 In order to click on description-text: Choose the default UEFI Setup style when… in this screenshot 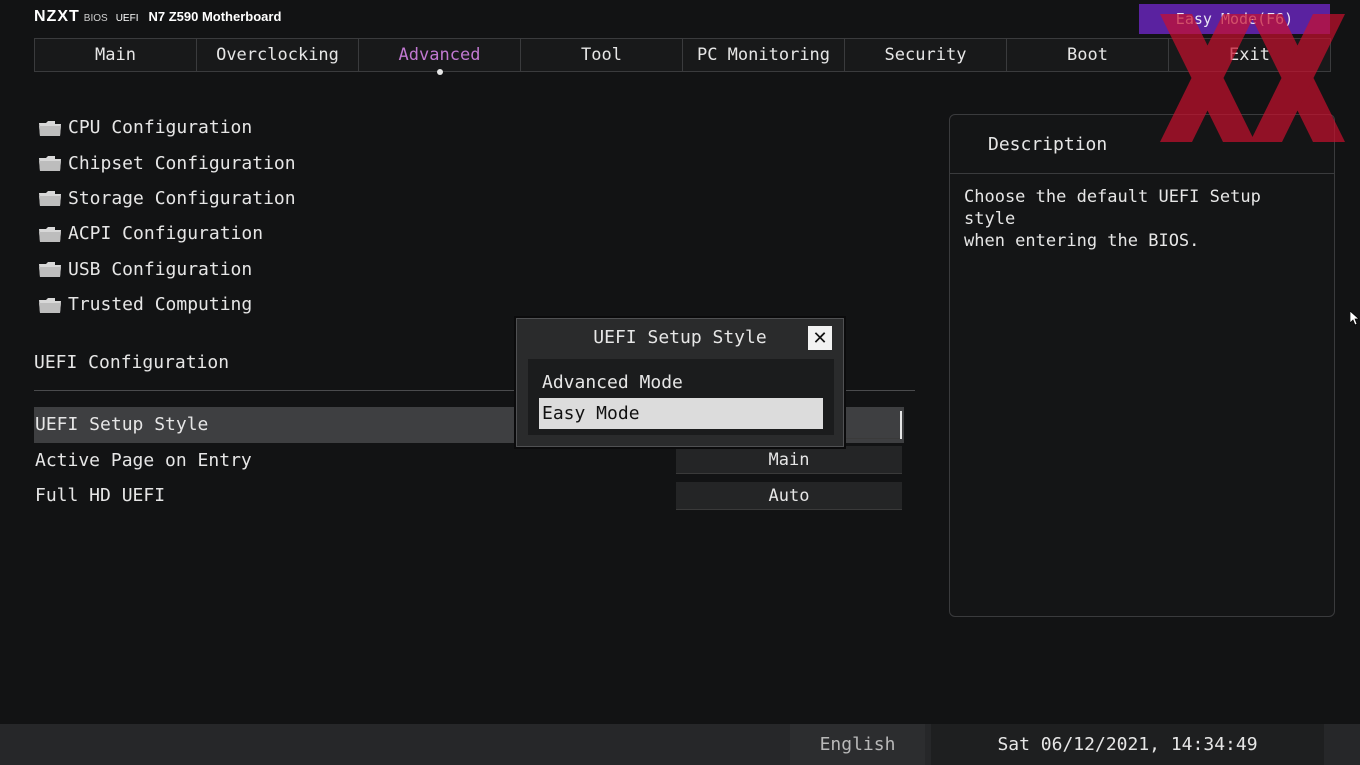, I will do `click(1112, 219)`.